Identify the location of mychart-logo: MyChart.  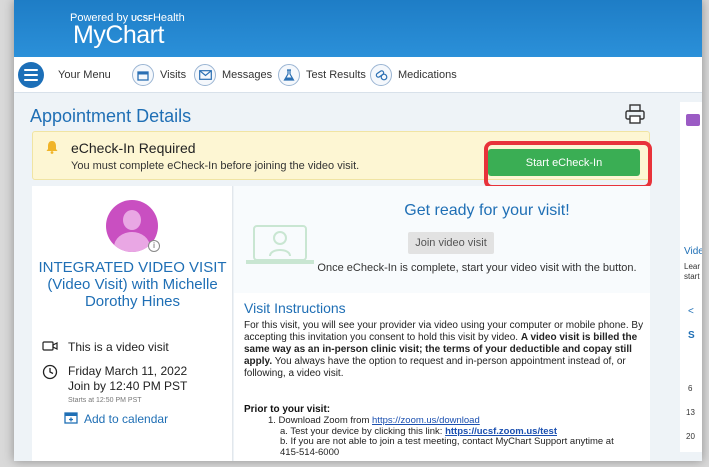
(118, 35).